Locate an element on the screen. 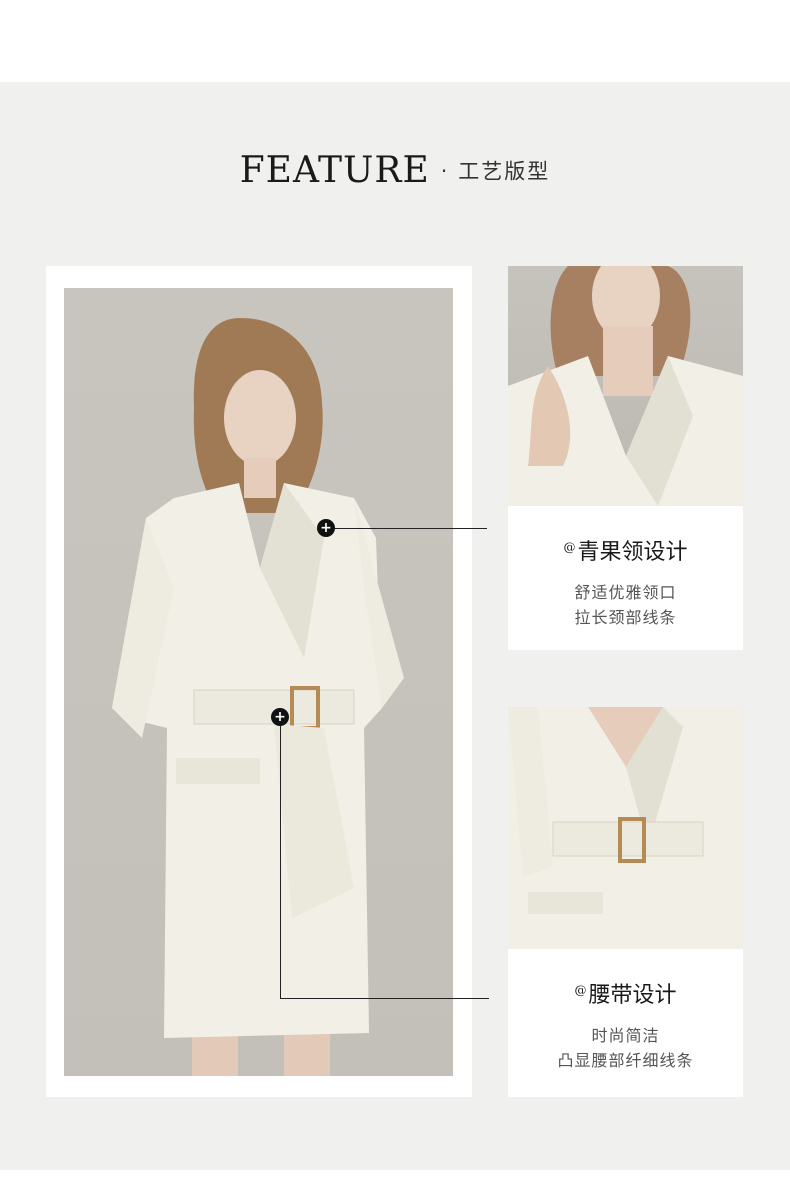 The height and width of the screenshot is (1202, 790). belt-detail-photo is located at coordinates (625, 828).